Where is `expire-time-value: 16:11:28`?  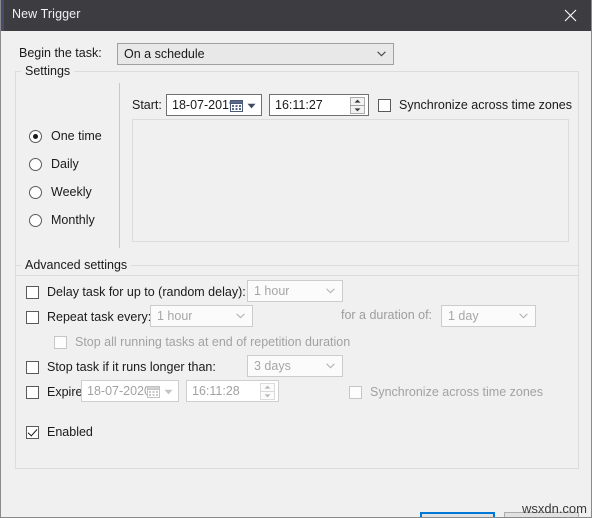 expire-time-value: 16:11:28 is located at coordinates (216, 391).